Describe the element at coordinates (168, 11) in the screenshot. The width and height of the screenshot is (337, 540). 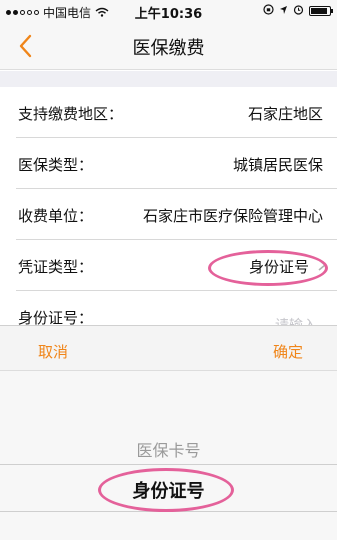
I see `status-bar: 中国电信 上午10:36` at that location.